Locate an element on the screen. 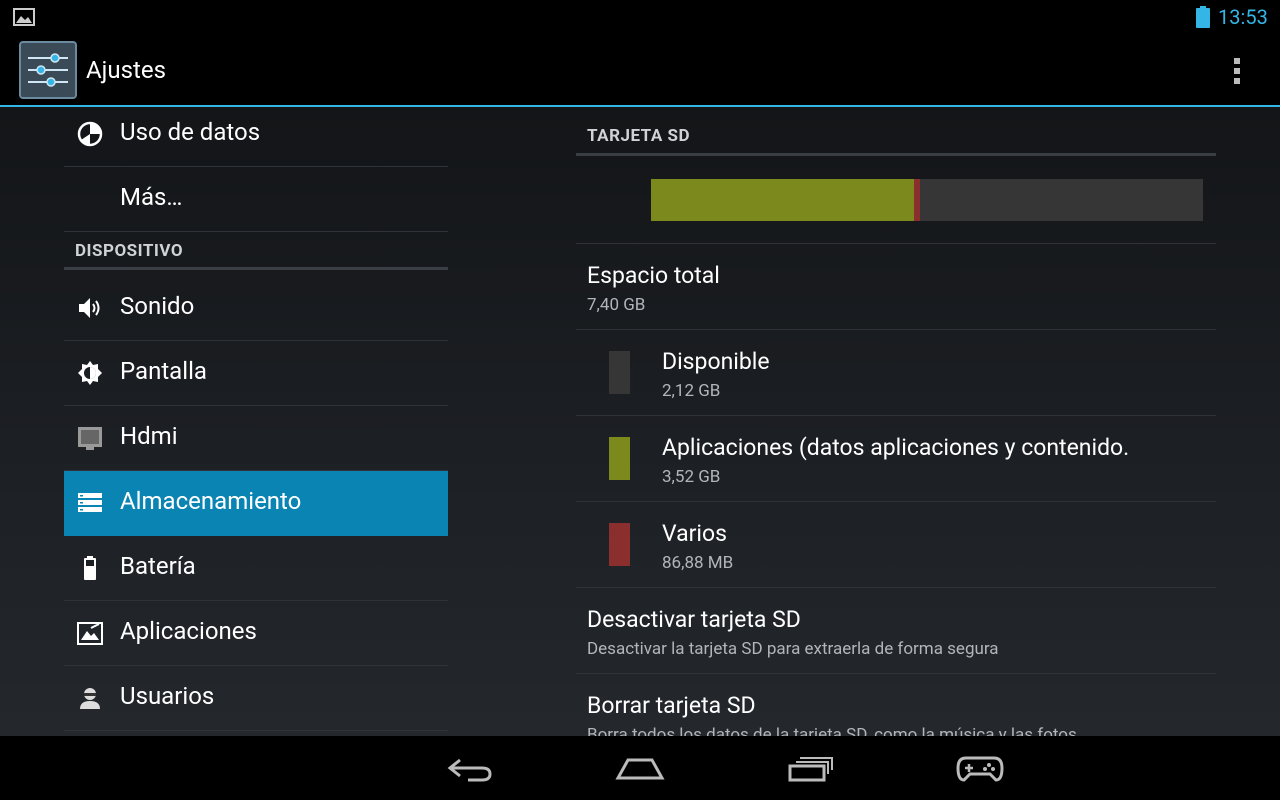 The image size is (1280, 800). row-varios: Varios 86,88 MB is located at coordinates (896, 544).